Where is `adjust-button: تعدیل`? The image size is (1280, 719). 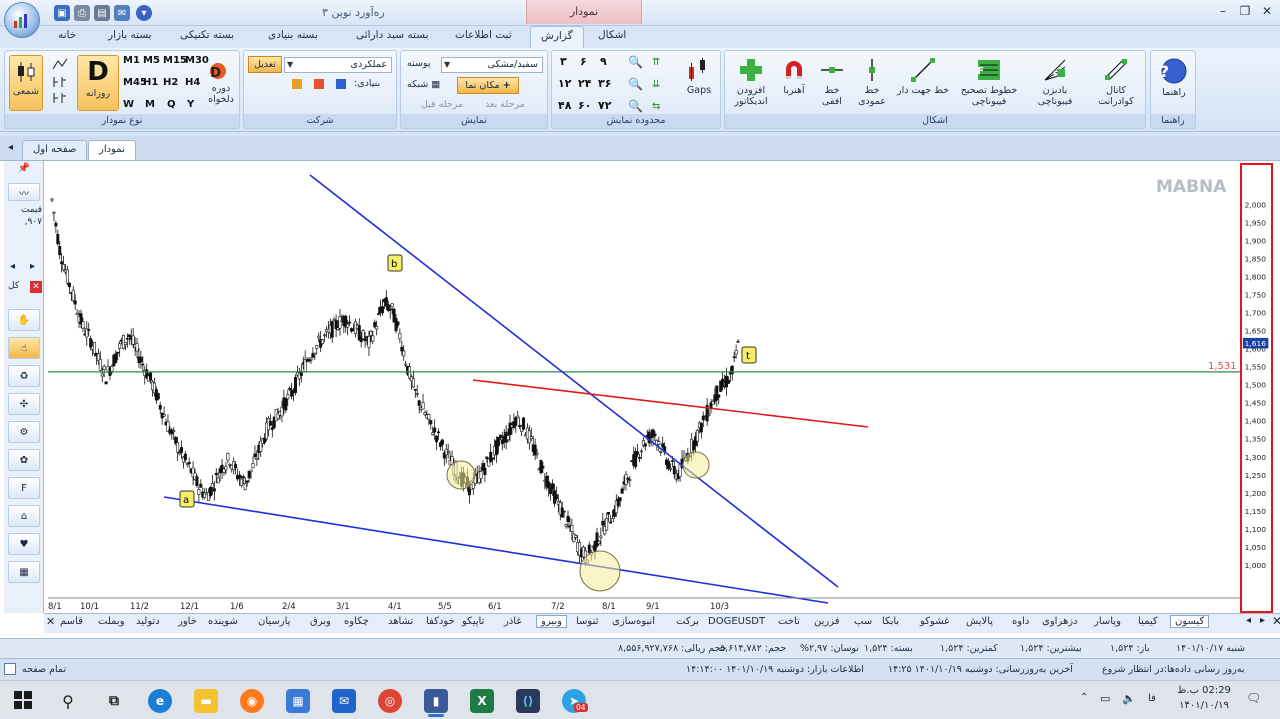
adjust-button: تعدیل is located at coordinates (265, 64).